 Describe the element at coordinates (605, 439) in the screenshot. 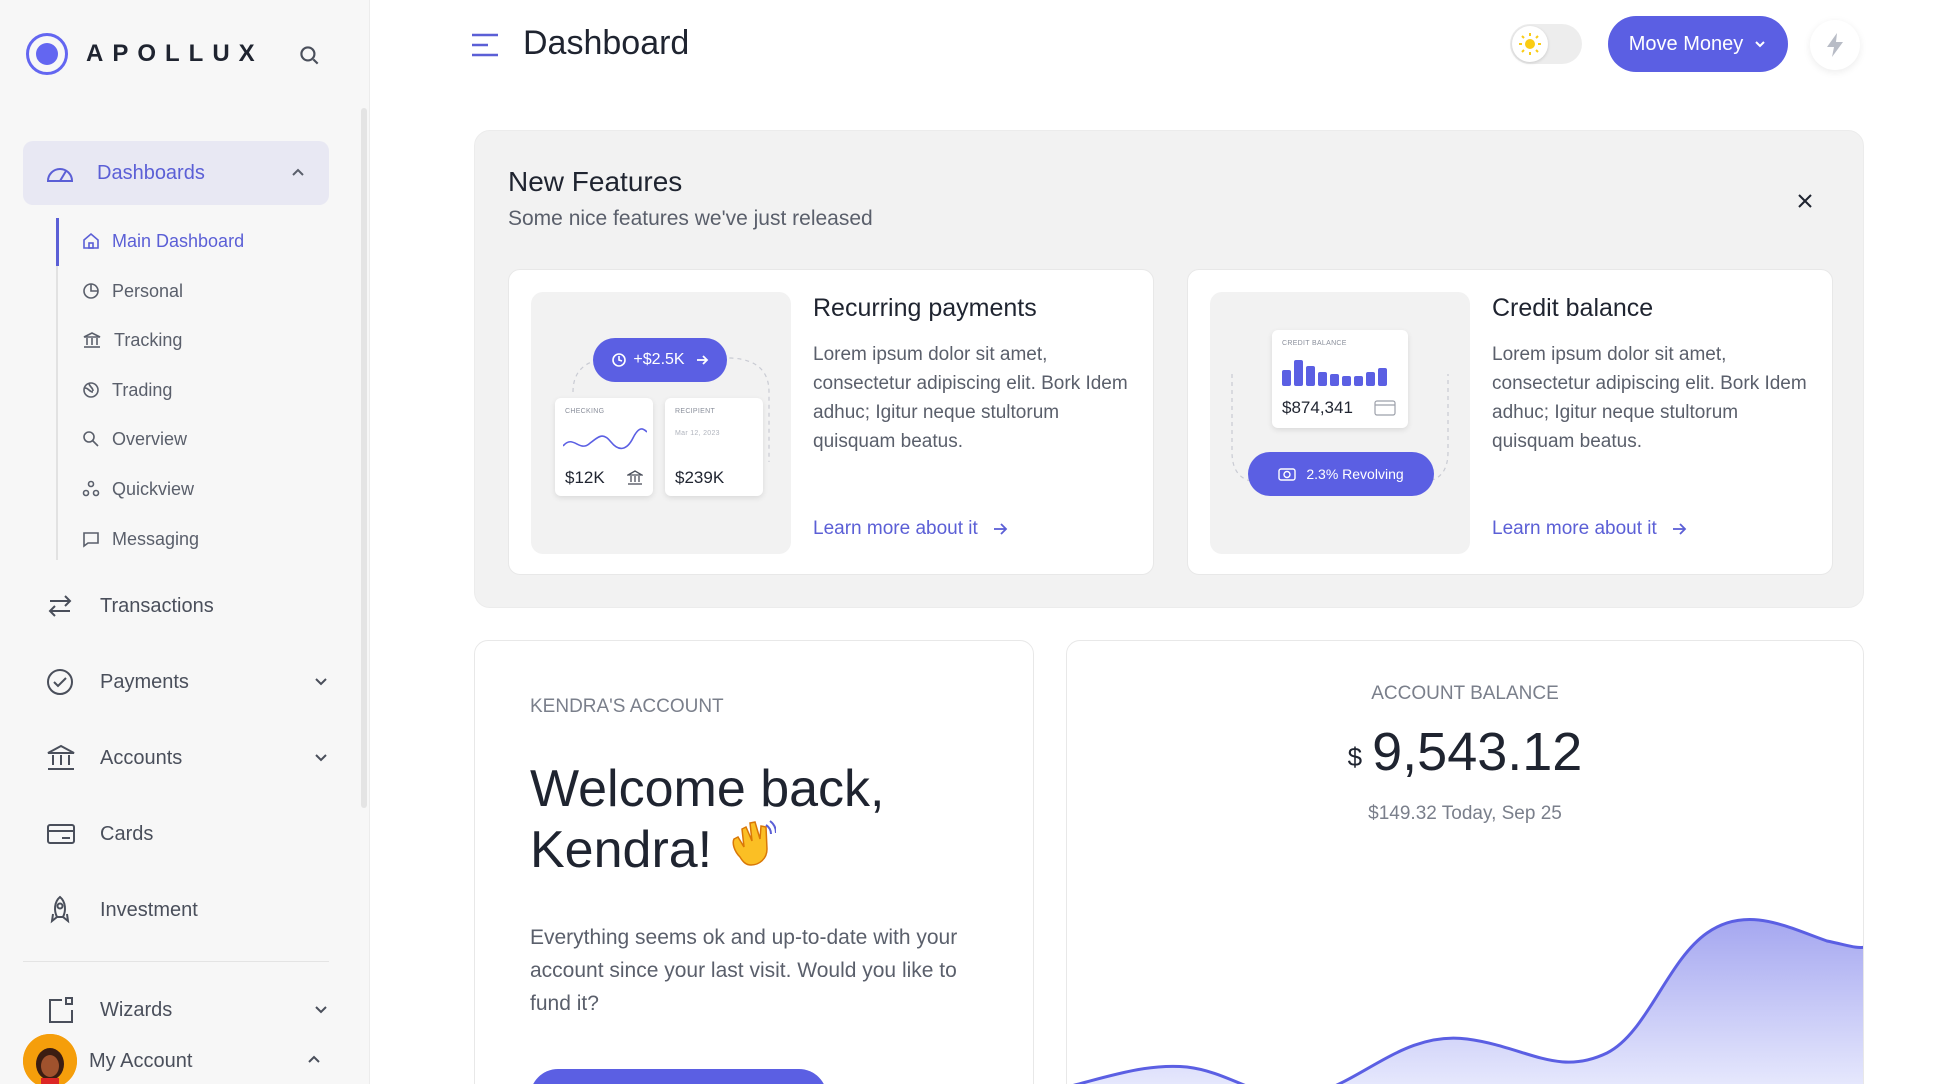

I see `sparkline` at that location.